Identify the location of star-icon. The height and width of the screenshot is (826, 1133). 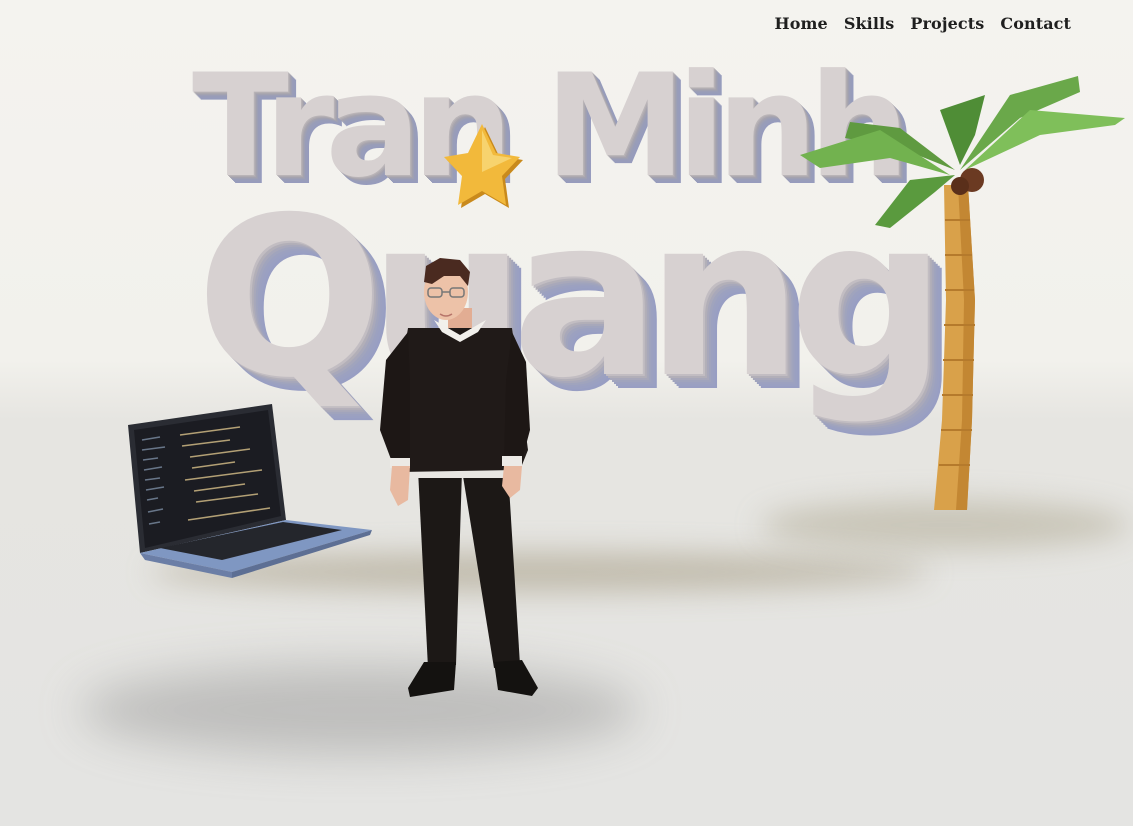
(483, 166).